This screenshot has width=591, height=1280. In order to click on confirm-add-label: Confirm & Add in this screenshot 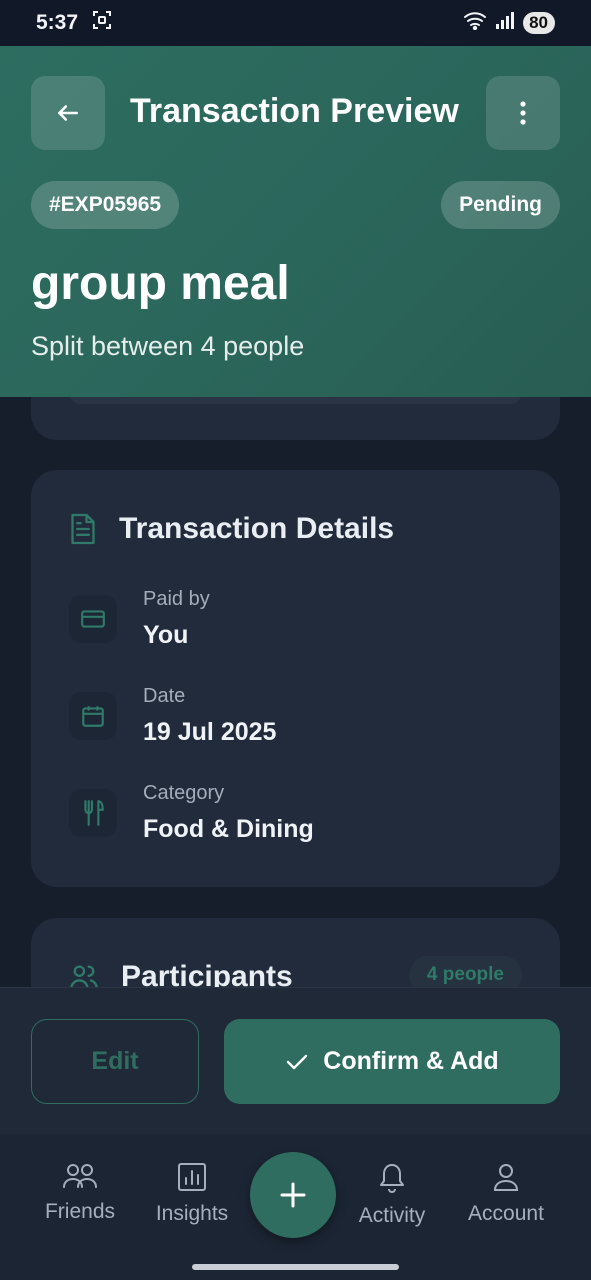, I will do `click(411, 1061)`.